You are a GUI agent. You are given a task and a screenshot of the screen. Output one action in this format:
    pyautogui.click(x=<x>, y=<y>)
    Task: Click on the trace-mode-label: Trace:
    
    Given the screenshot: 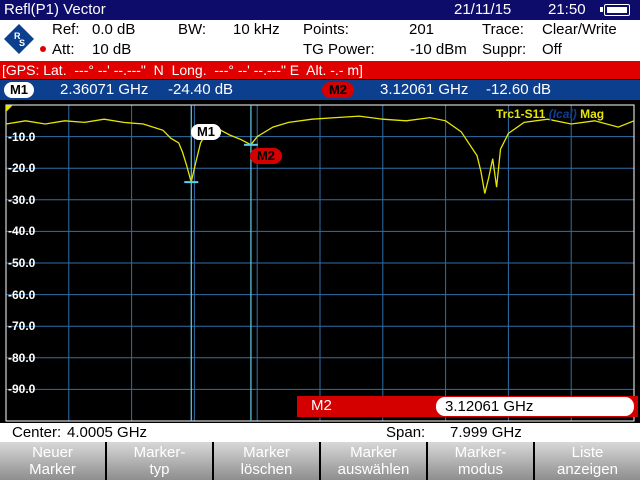 What is the action you would take?
    pyautogui.click(x=503, y=29)
    